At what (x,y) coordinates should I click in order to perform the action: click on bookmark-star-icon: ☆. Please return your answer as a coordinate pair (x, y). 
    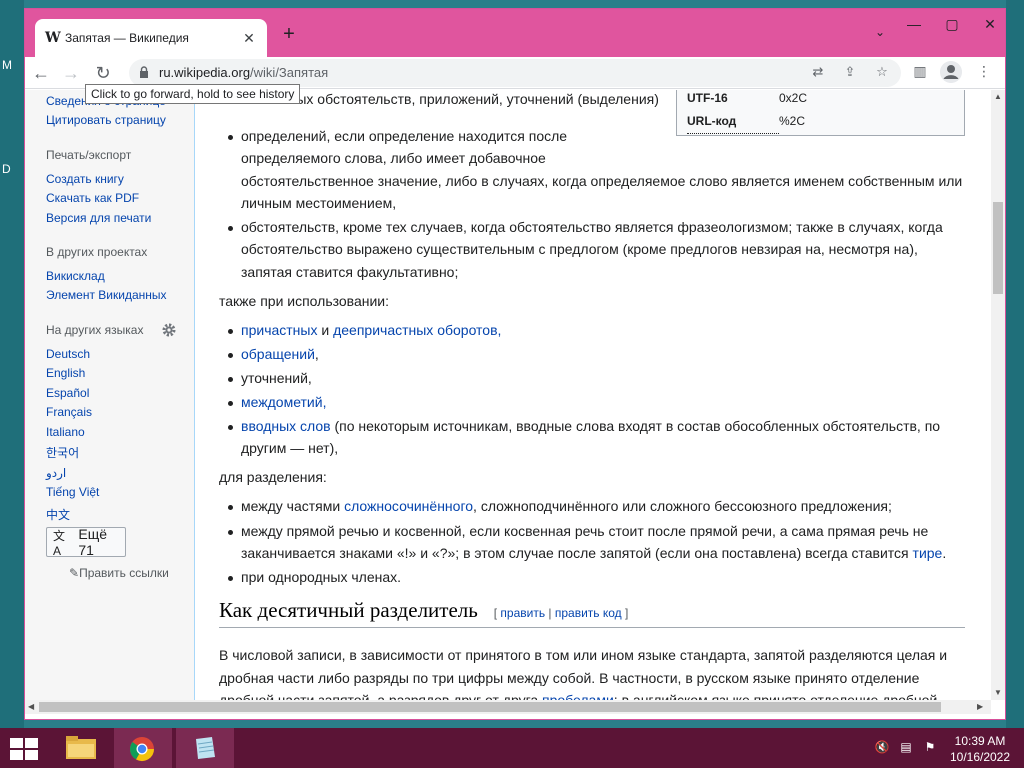
    Looking at the image, I should click on (882, 73).